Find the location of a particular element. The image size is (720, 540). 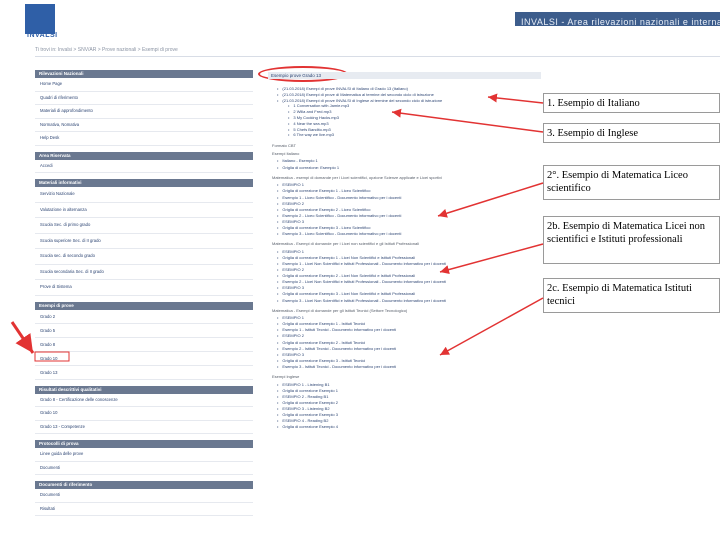

arrow-mat-nonsci is located at coordinates (491, 258).